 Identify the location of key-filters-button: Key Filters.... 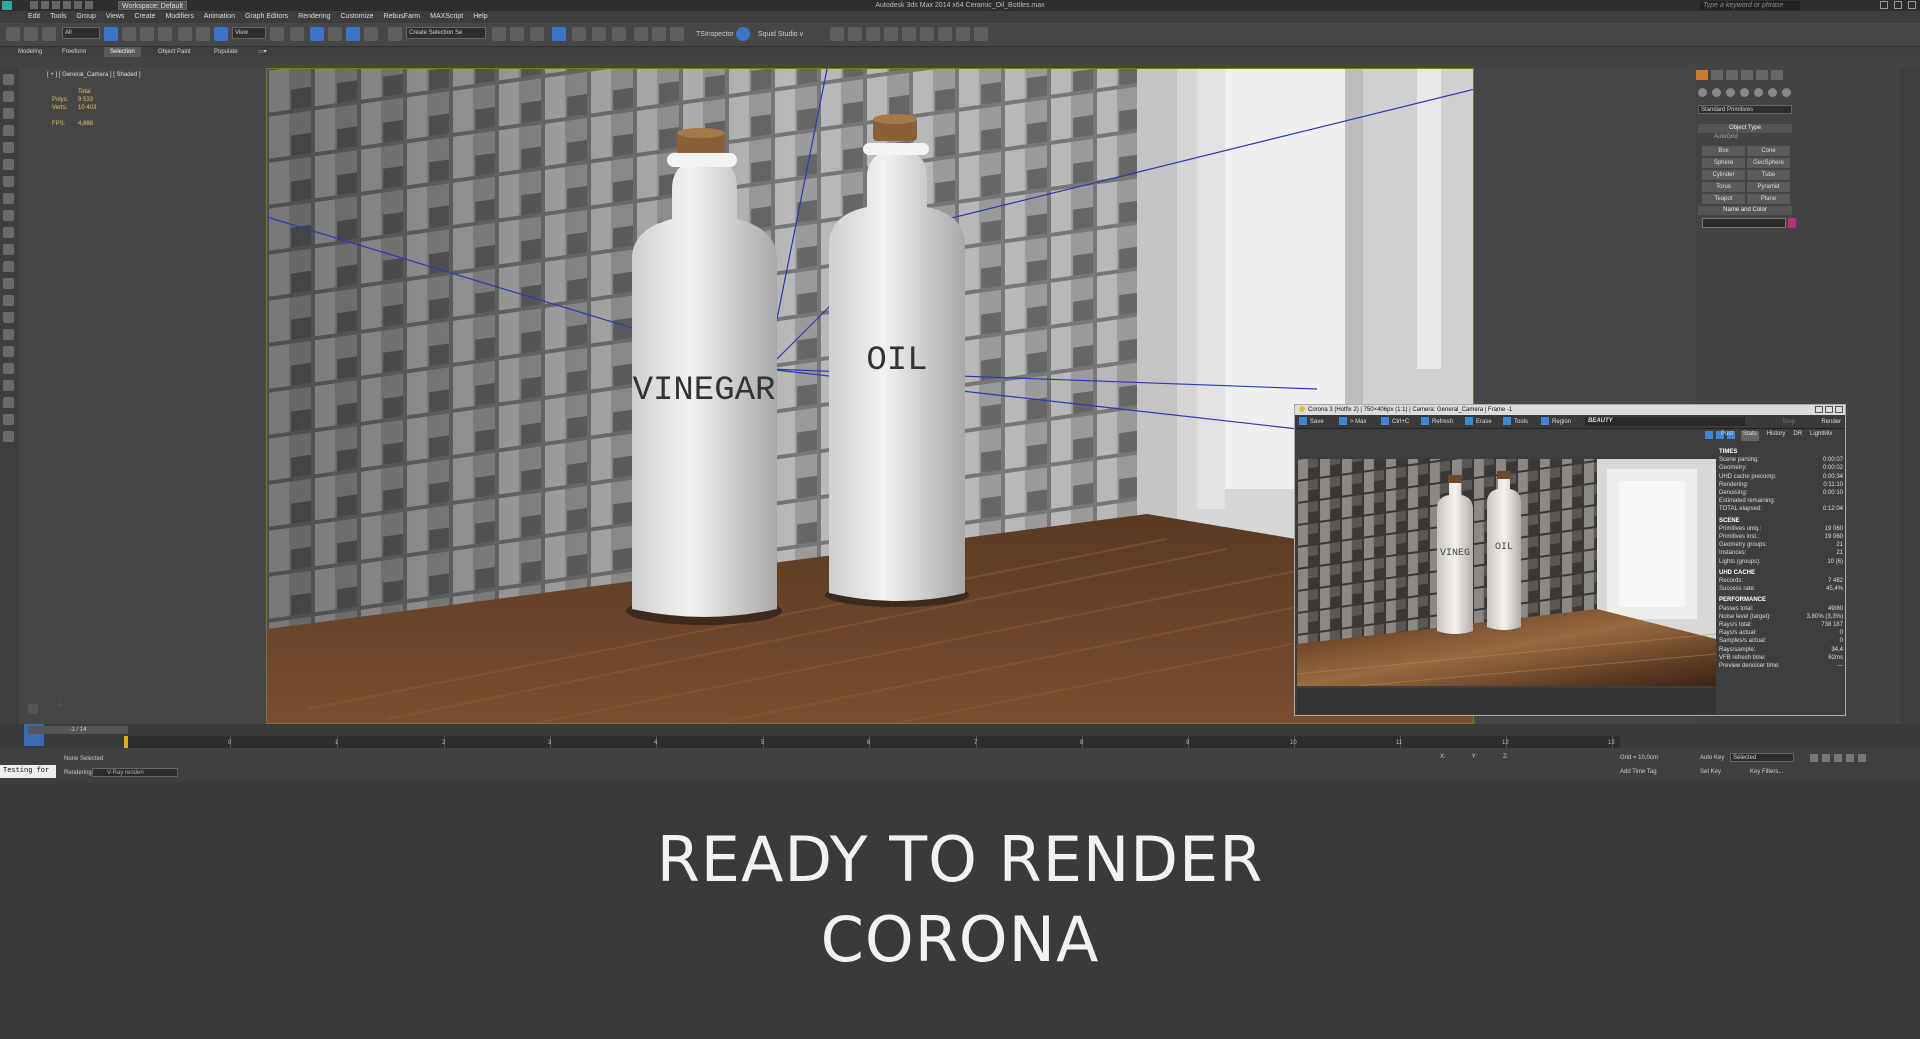
(1766, 772).